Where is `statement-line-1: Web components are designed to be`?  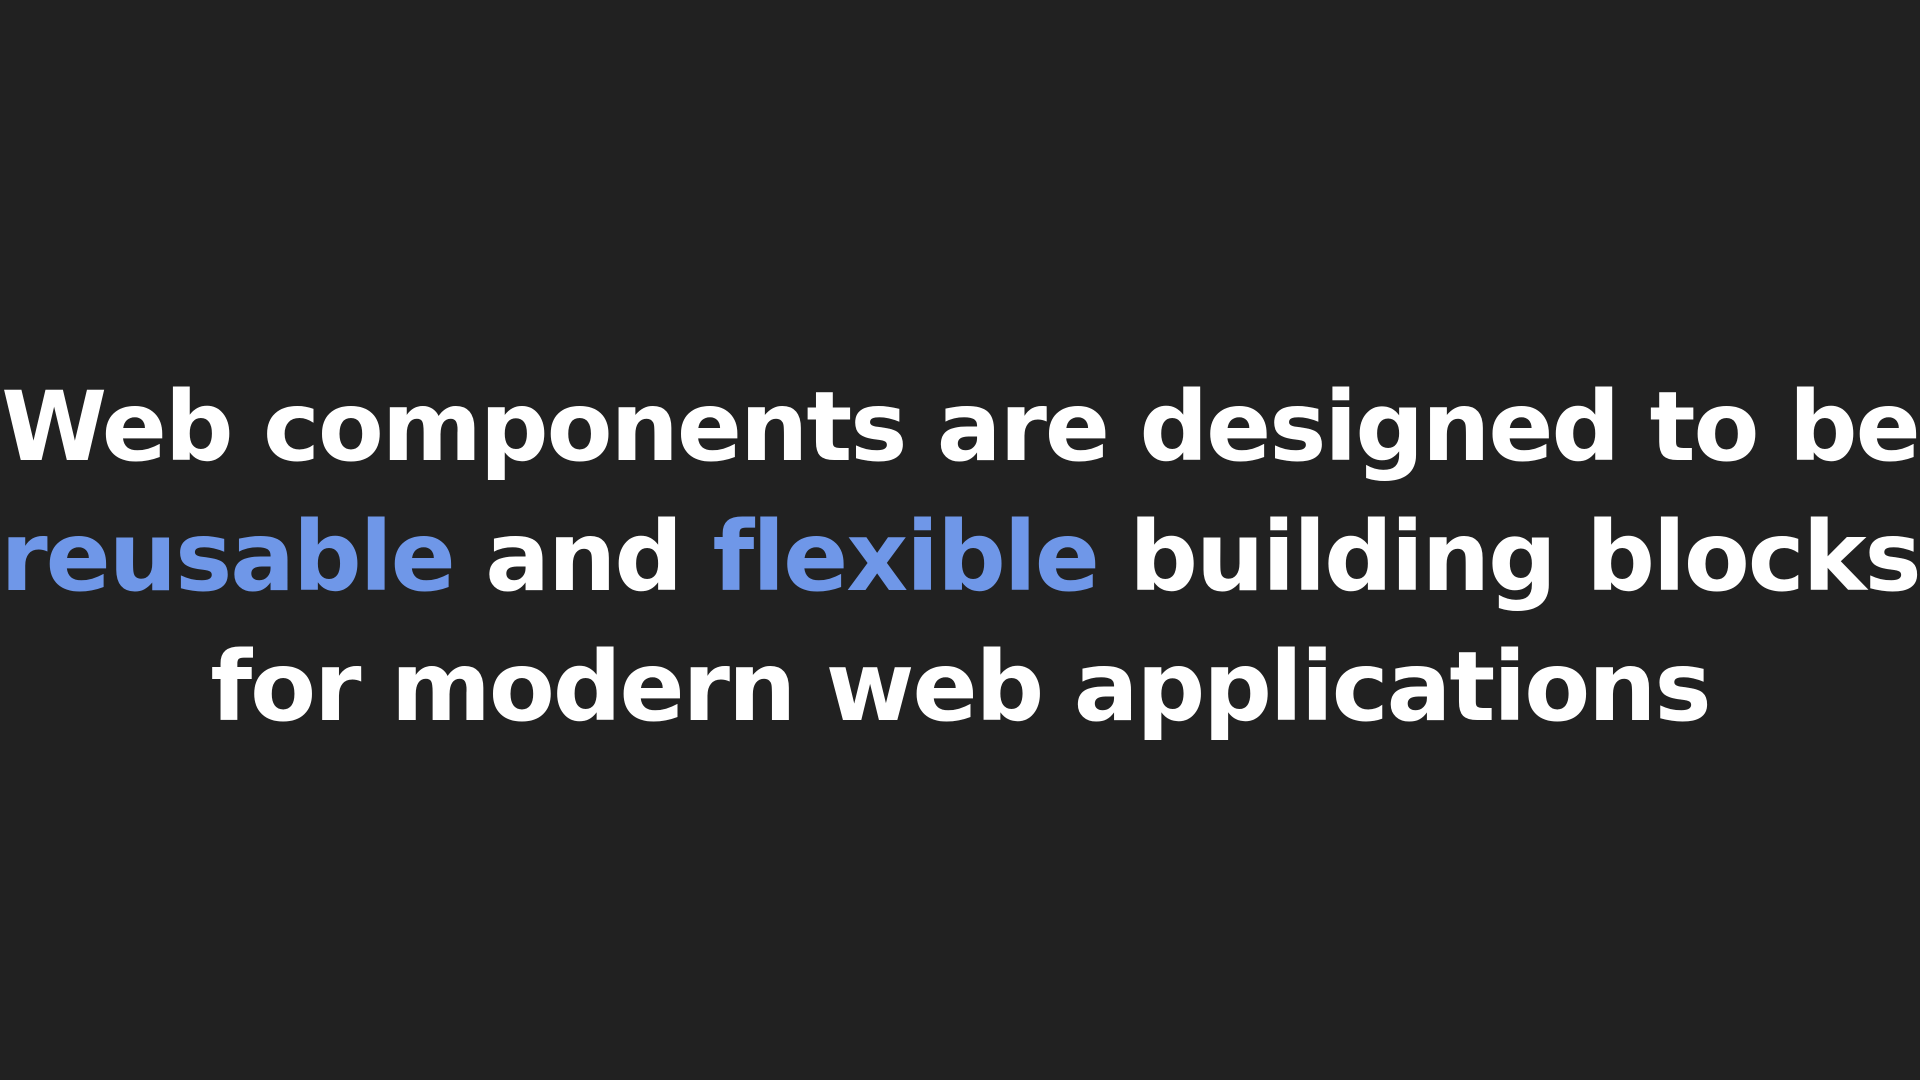 statement-line-1: Web components are designed to be is located at coordinates (960, 427).